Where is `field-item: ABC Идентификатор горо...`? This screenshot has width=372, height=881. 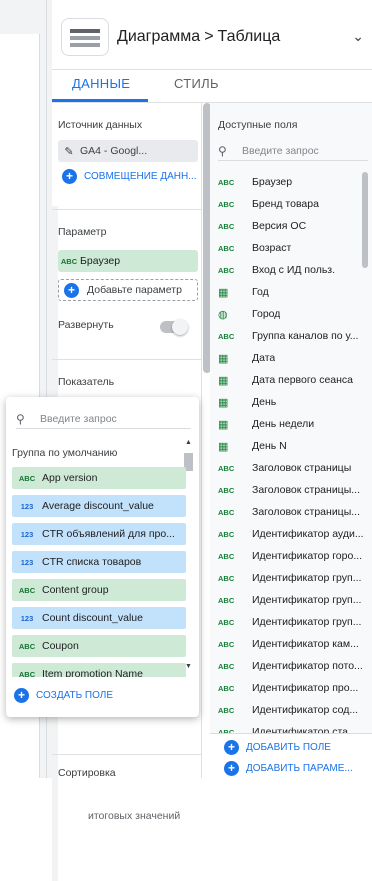 field-item: ABC Идентификатор горо... is located at coordinates (292, 556).